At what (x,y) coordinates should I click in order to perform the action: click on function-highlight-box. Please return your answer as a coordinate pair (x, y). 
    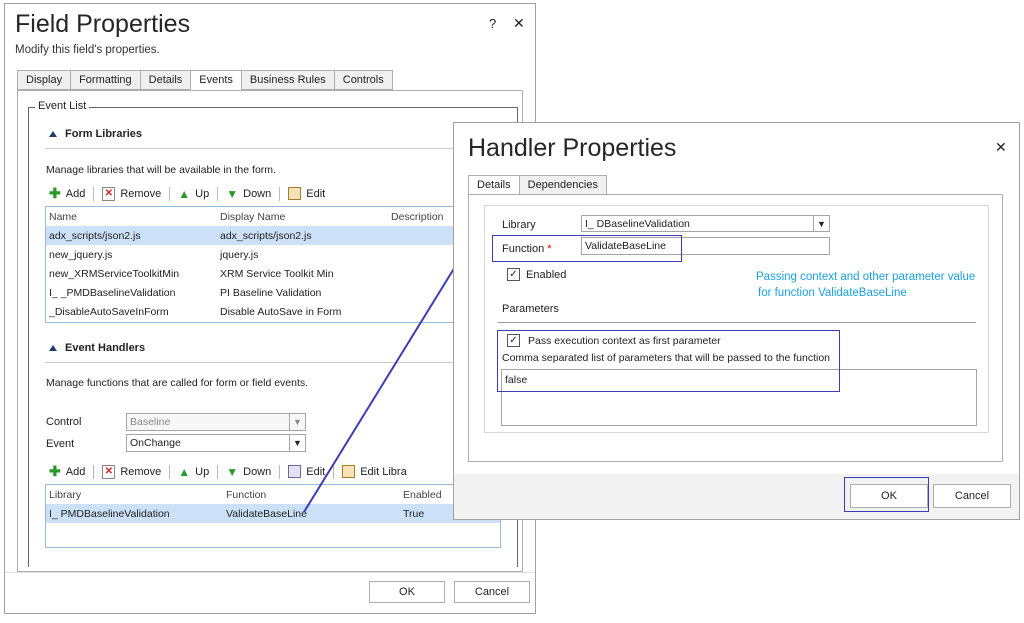
    Looking at the image, I should click on (587, 248).